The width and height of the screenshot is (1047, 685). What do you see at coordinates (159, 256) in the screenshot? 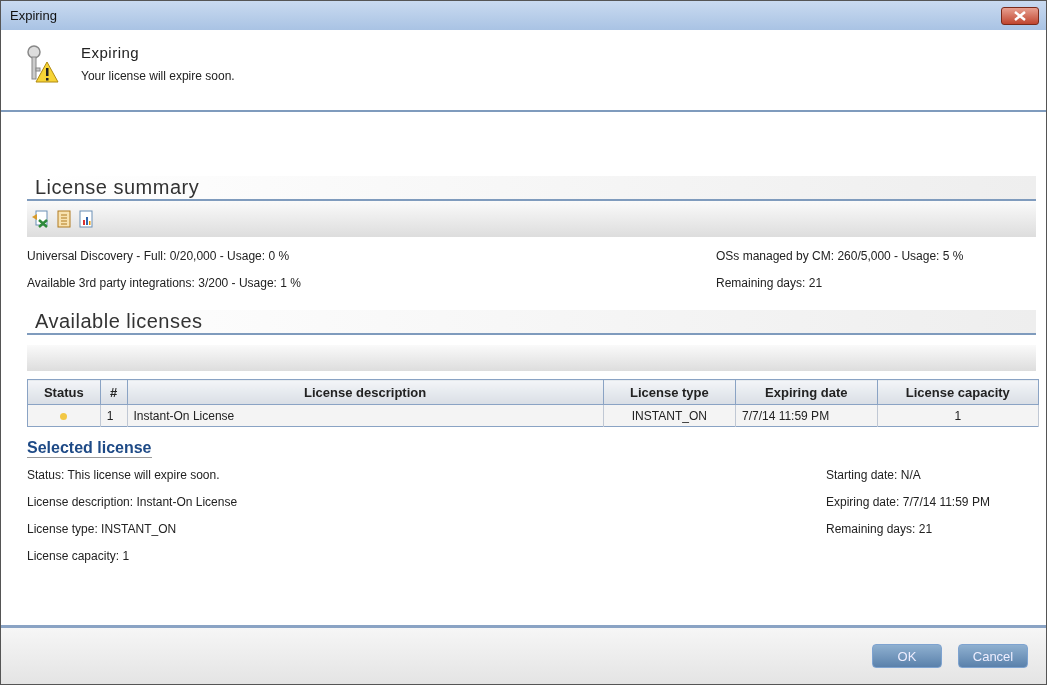
I see `summary-text: Universal Discovery - Full: 0/20,000 - Usage: 0 %` at bounding box center [159, 256].